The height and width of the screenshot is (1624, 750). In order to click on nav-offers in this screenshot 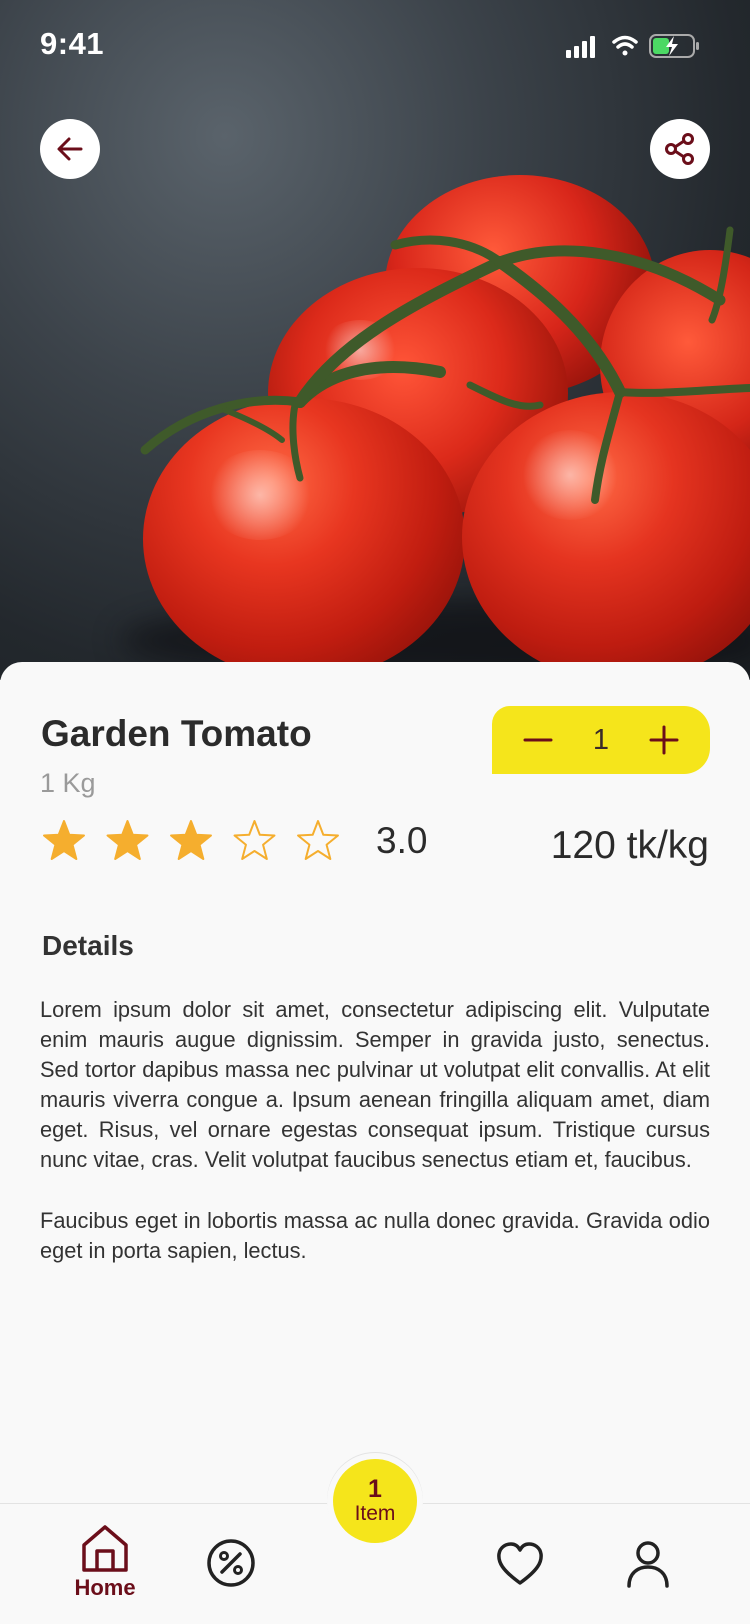, I will do `click(231, 1563)`.